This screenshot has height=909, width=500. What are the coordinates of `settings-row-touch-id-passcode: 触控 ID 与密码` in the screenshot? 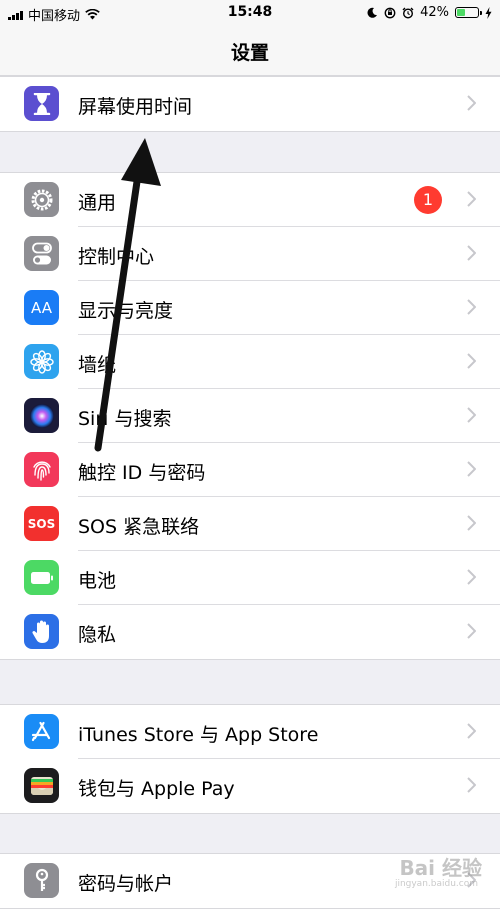 It's located at (250, 470).